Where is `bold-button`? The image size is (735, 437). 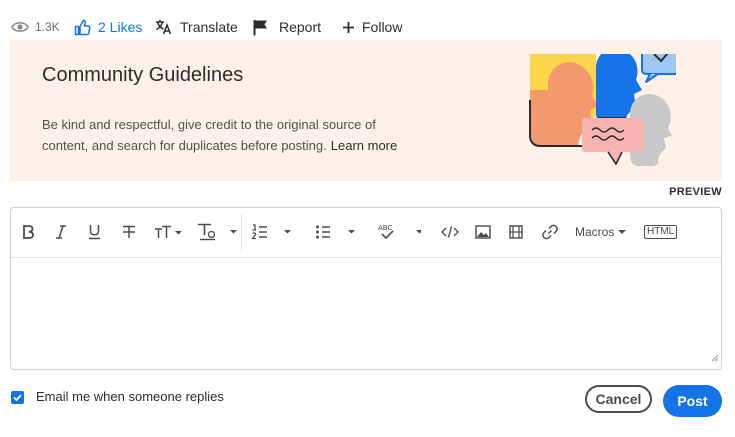
bold-button is located at coordinates (28, 232).